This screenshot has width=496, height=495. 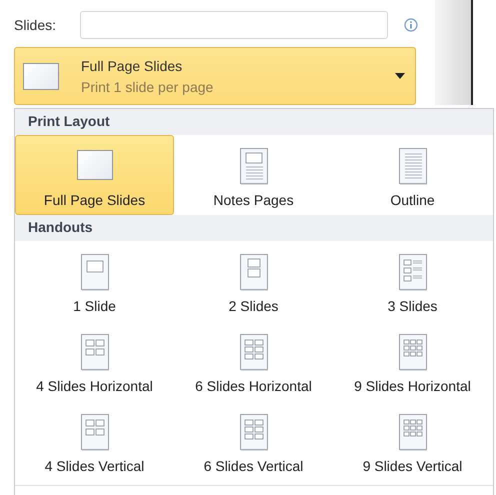 I want to click on slides-label: Slides:, so click(x=36, y=25).